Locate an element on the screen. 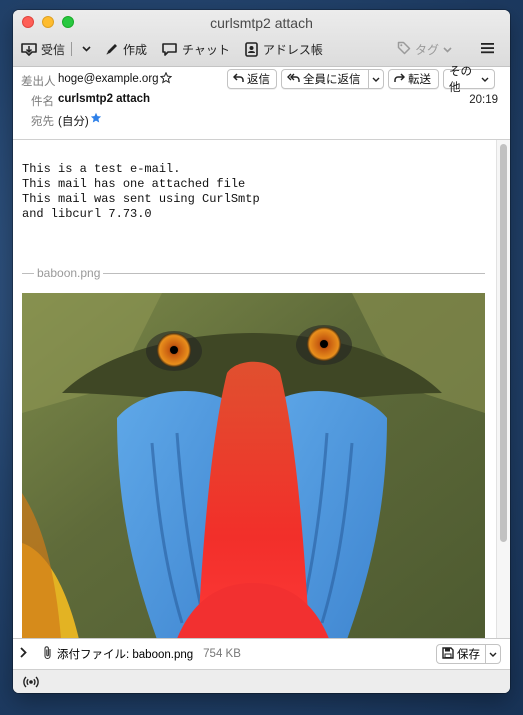 This screenshot has width=523, height=715. attachment-separator-name: baboon.png is located at coordinates (69, 273).